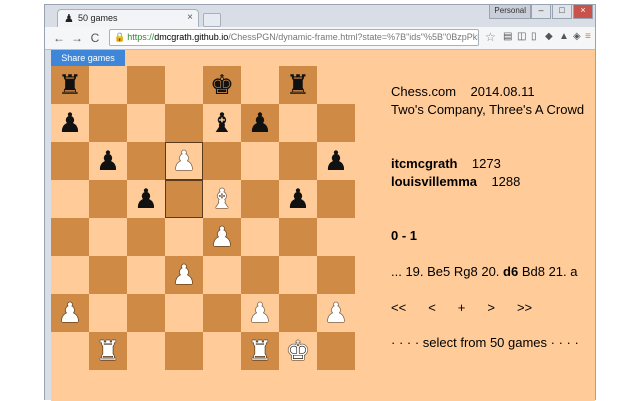 This screenshot has width=640, height=401. I want to click on square-d8, so click(184, 85).